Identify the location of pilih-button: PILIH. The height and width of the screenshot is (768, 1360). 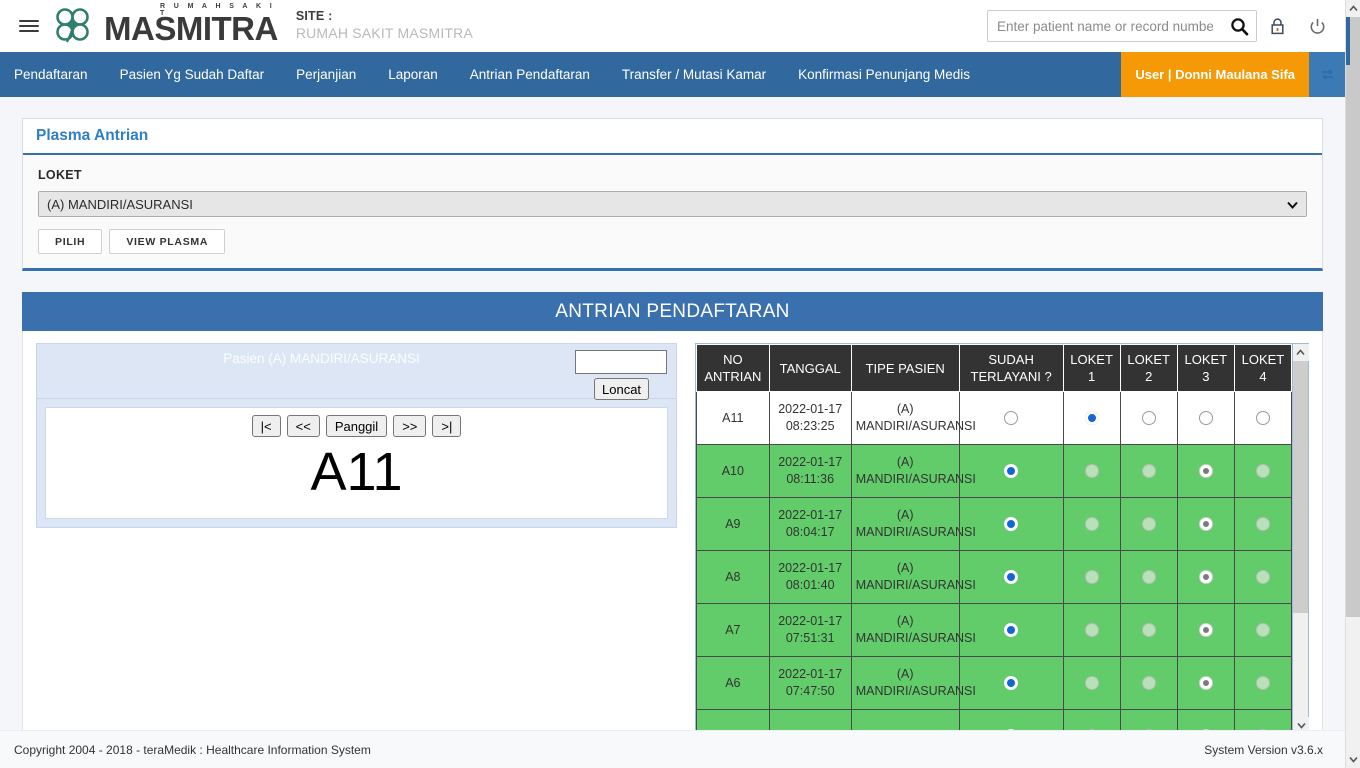
(70, 241).